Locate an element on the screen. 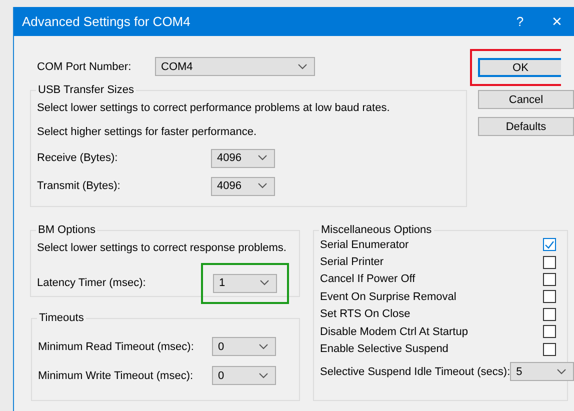 This screenshot has width=574, height=411. field-label: COM Port Number: is located at coordinates (84, 66).